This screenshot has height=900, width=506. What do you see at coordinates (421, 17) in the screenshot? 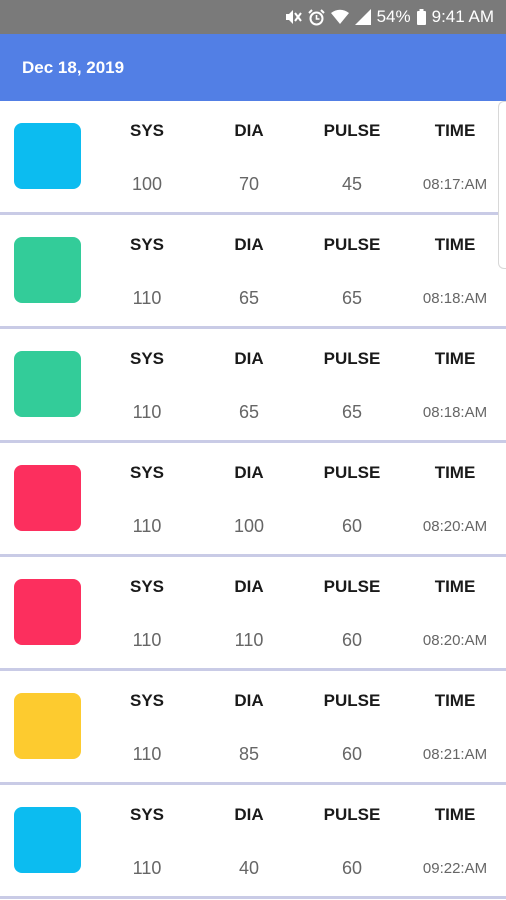
I see `battery-icon` at bounding box center [421, 17].